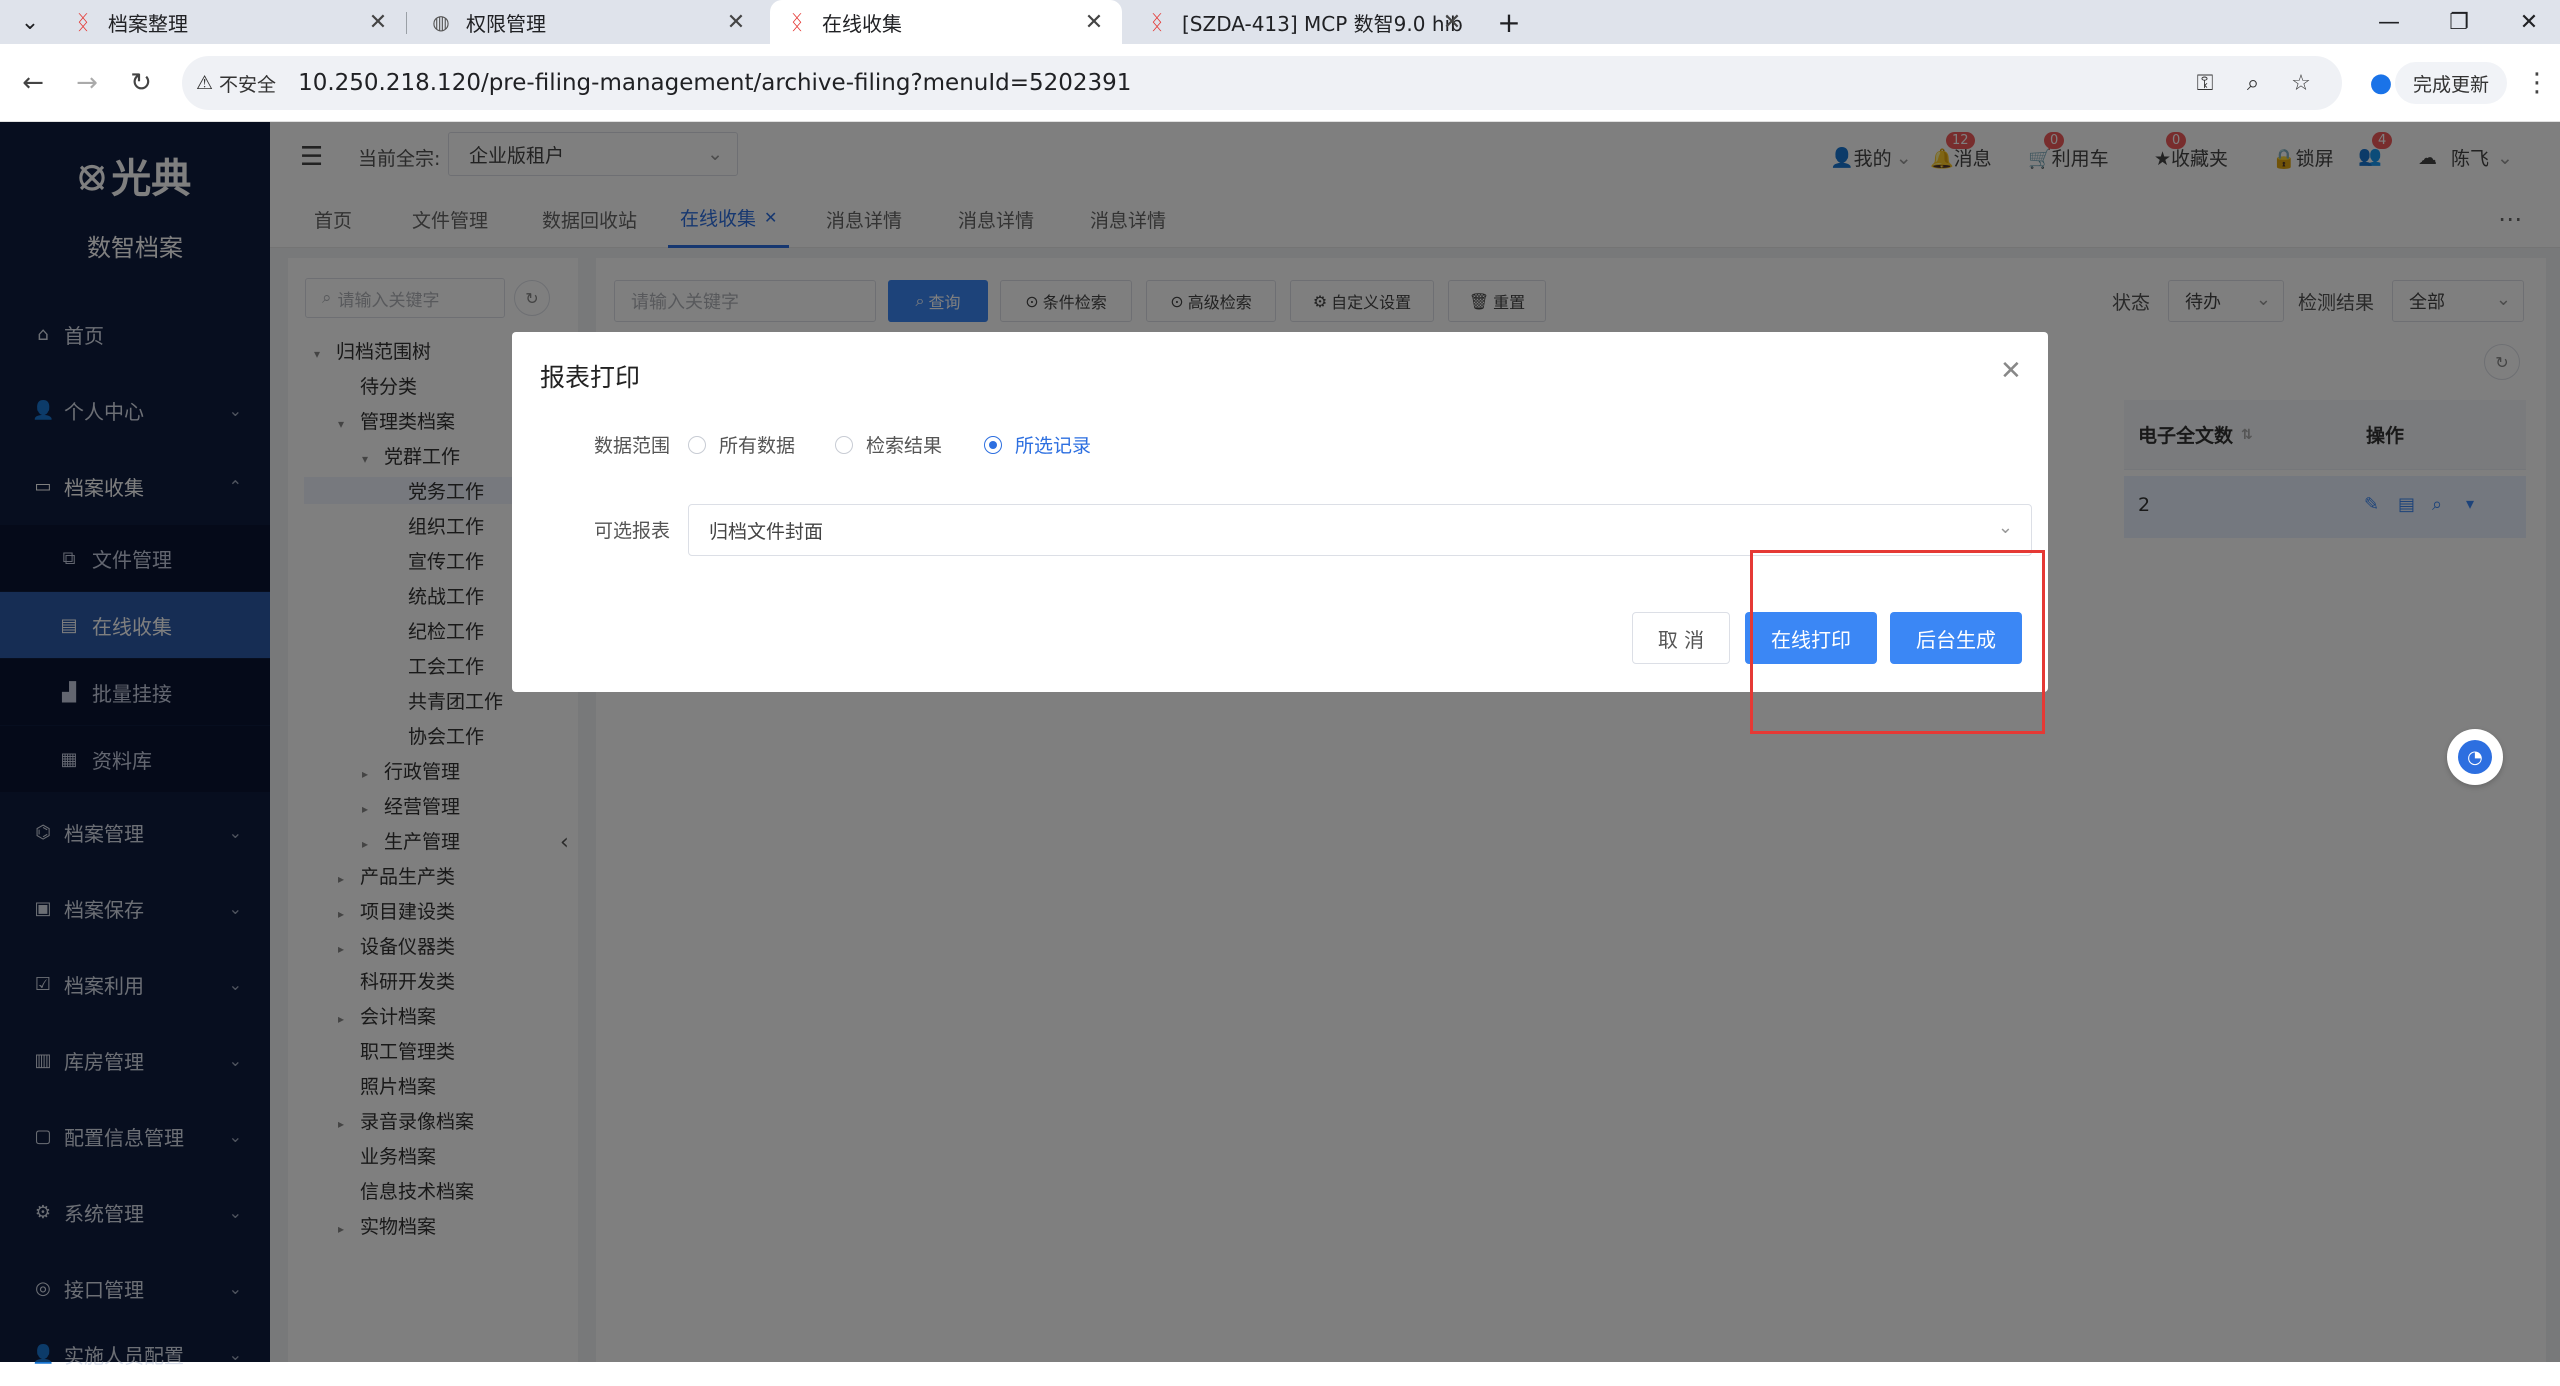 This screenshot has height=1386, width=2560. I want to click on security-indicator: ⚠ 不安全, so click(236, 83).